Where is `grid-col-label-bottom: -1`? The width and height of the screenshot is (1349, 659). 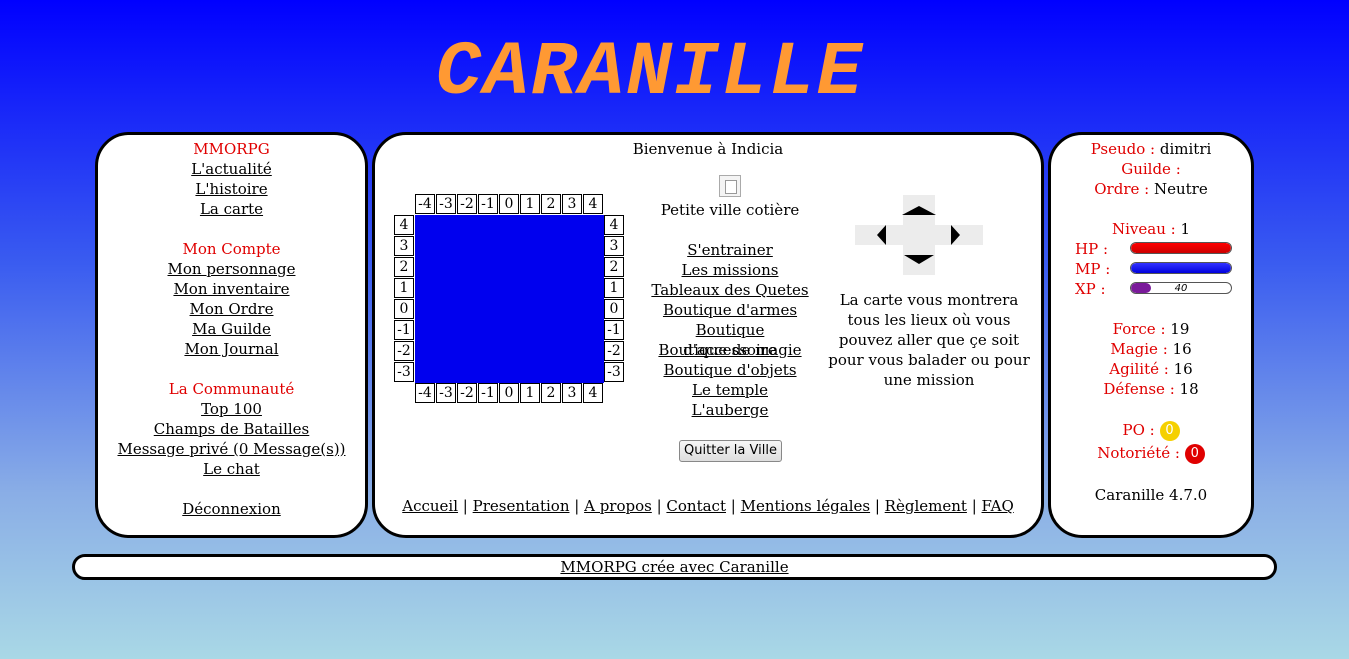 grid-col-label-bottom: -1 is located at coordinates (488, 393).